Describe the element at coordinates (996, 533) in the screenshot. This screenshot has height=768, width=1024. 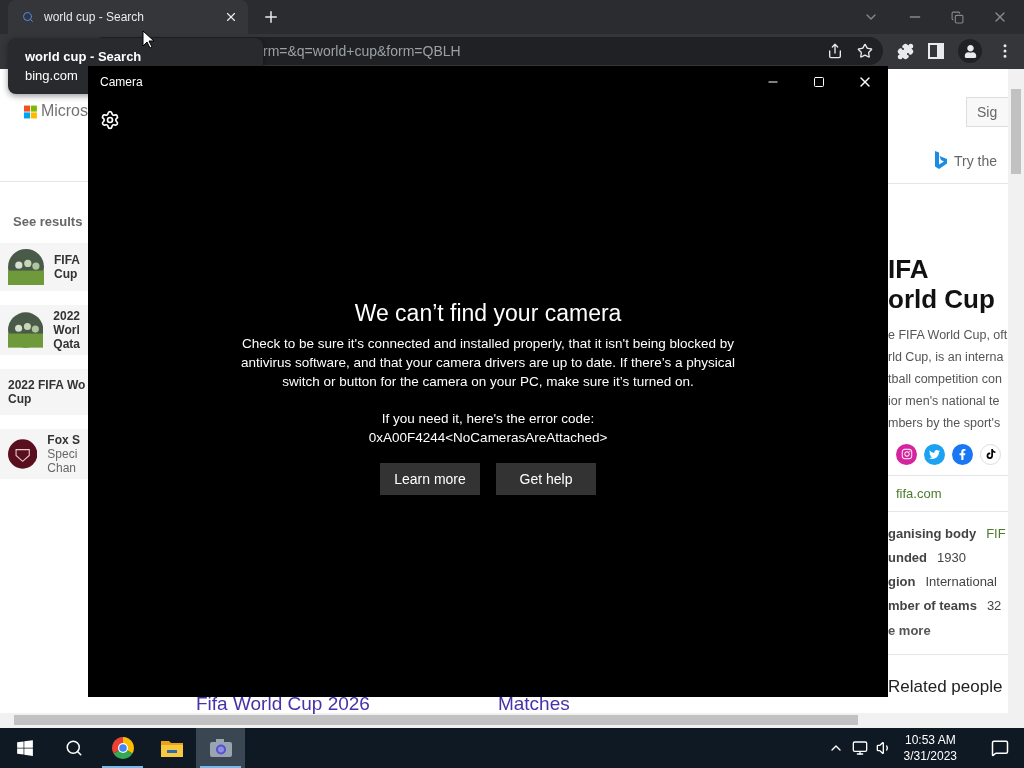
I see `fact-value: FIF` at that location.